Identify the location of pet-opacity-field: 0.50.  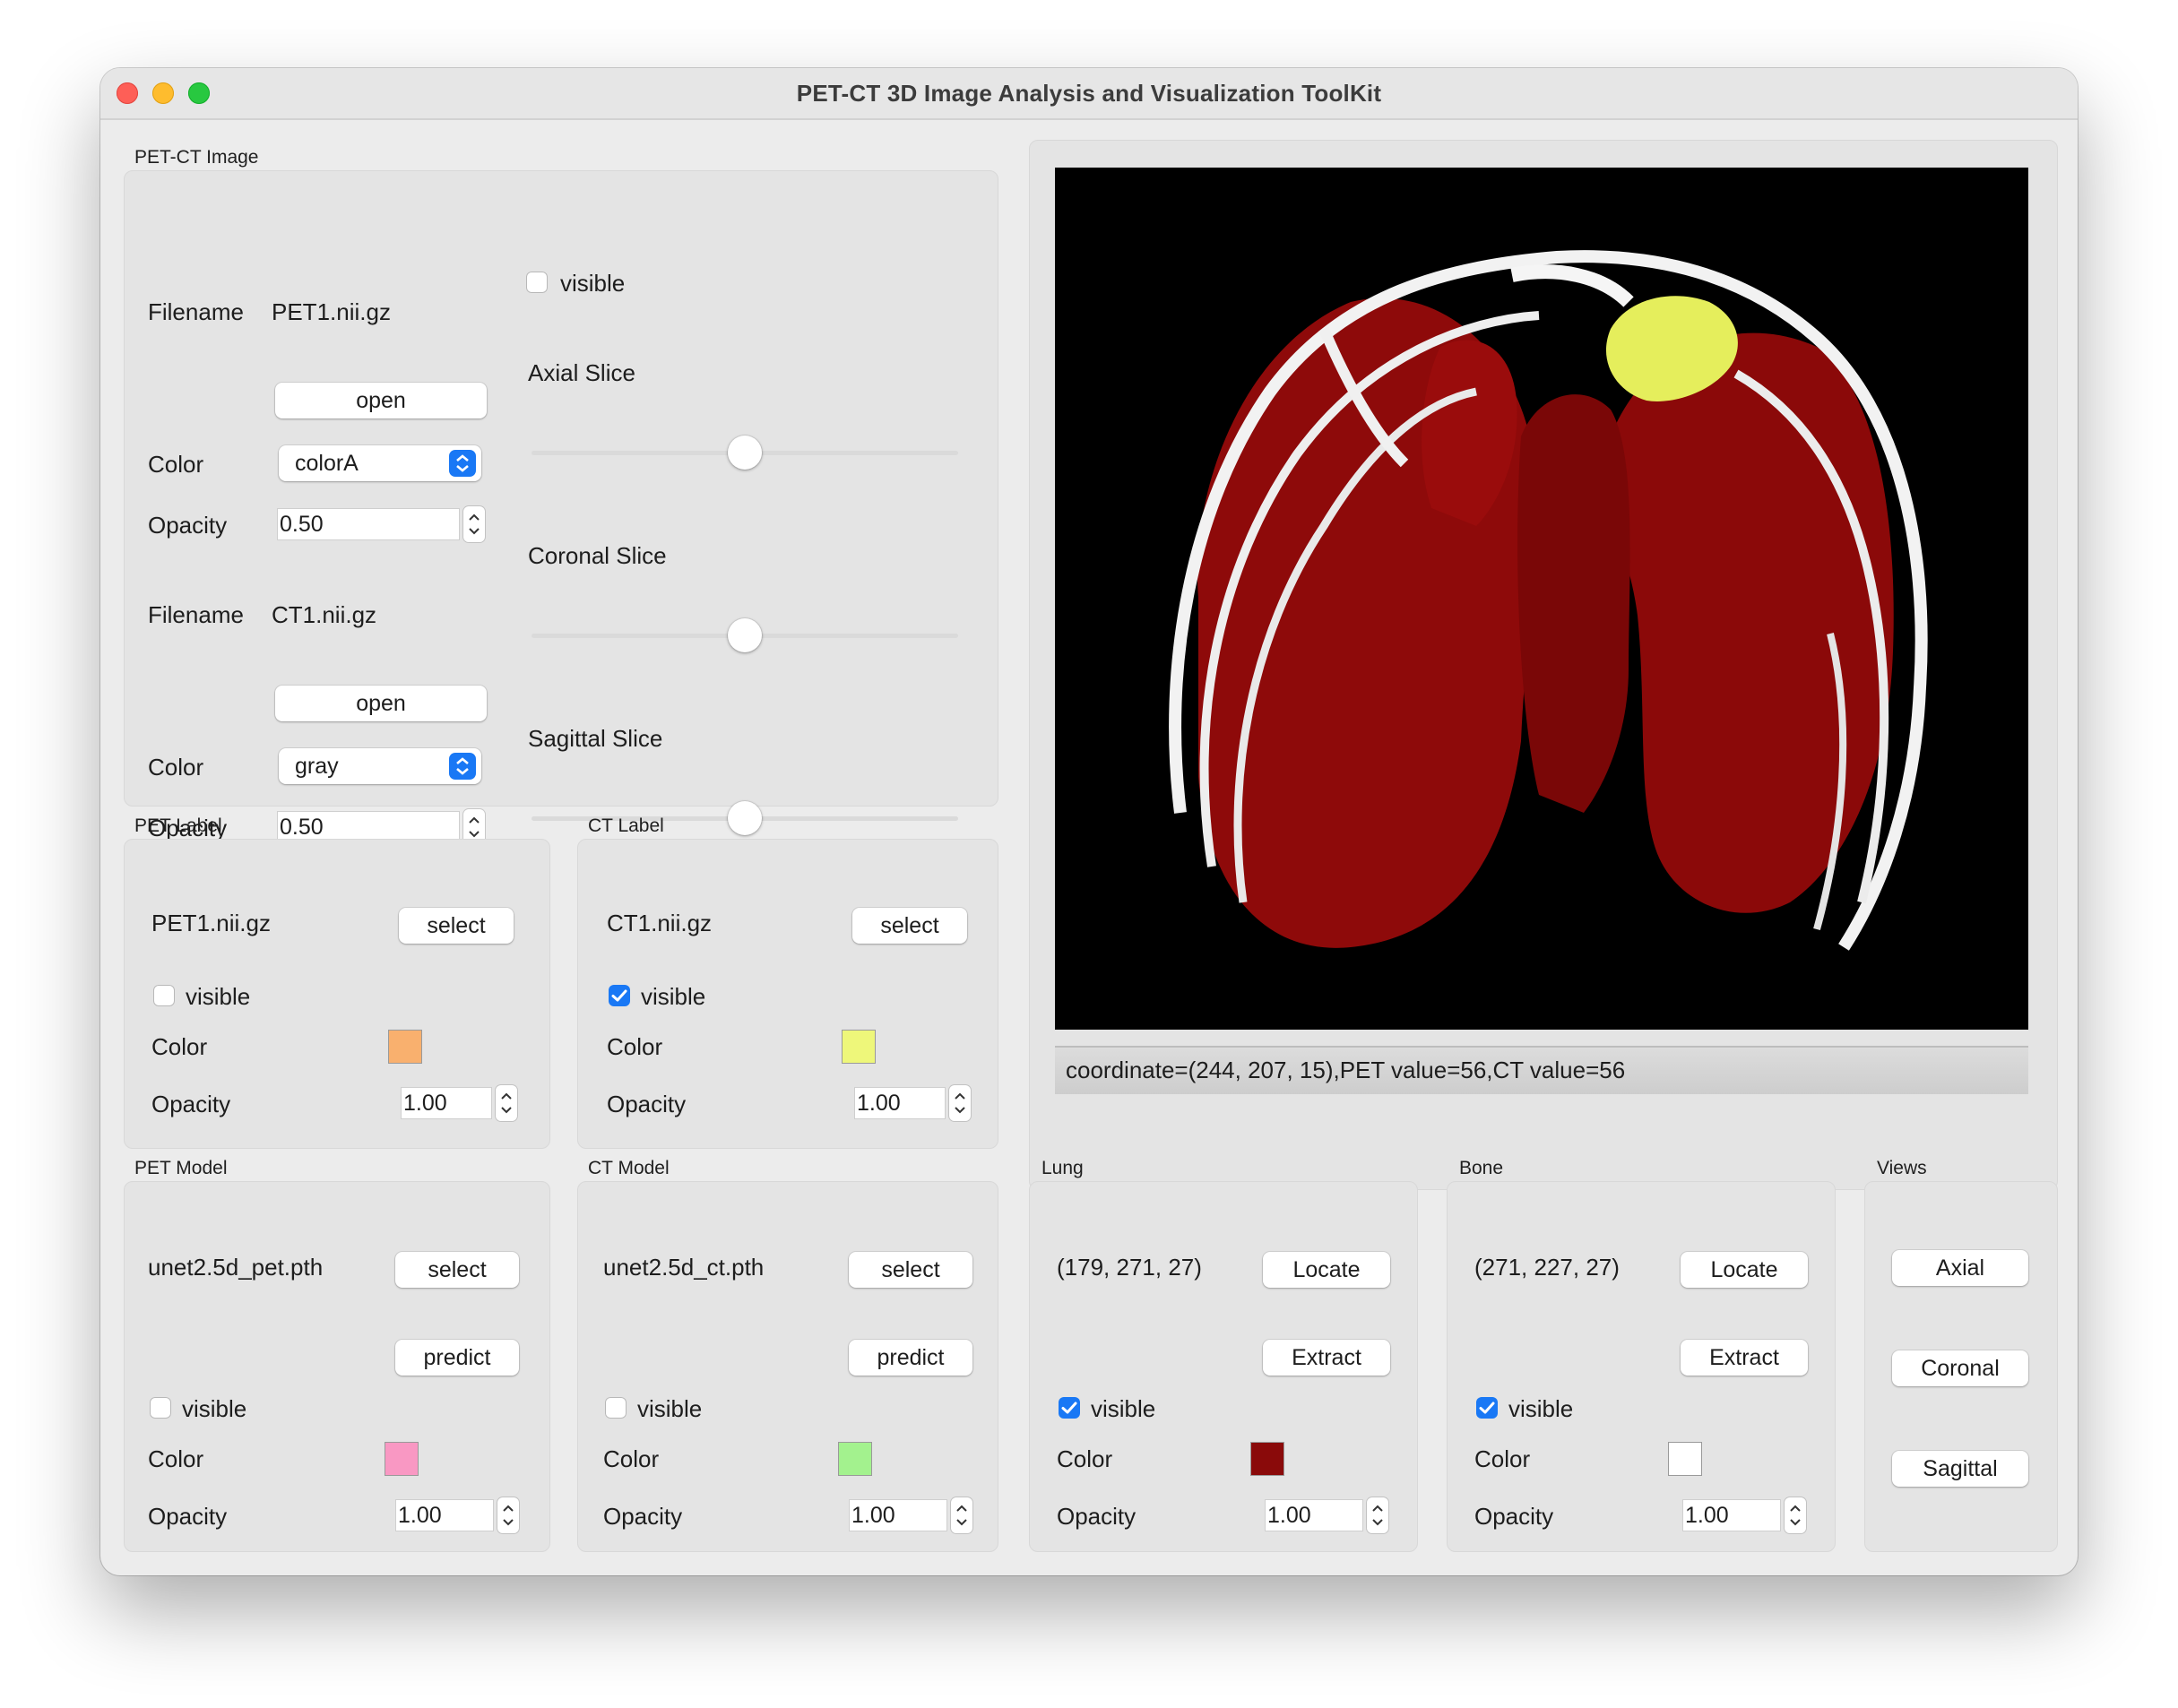
(368, 524).